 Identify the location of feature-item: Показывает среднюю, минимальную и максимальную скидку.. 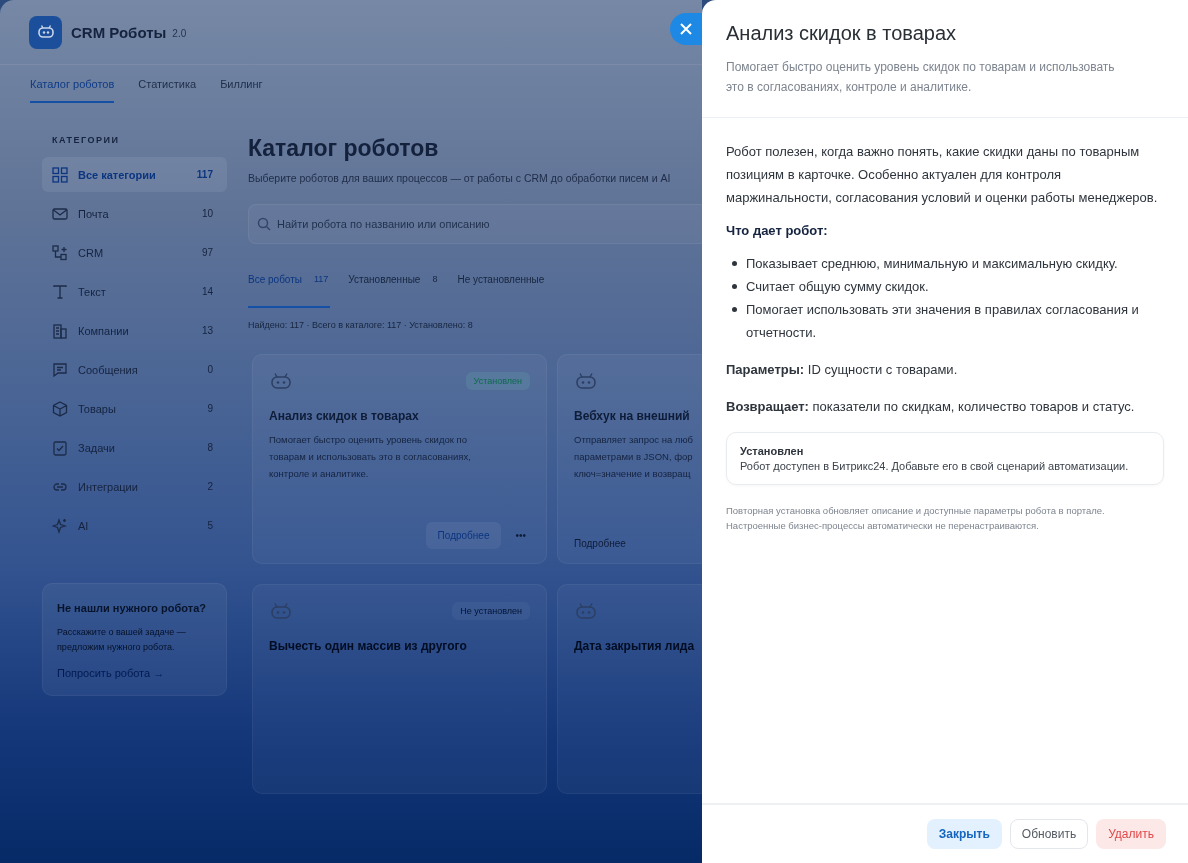
(932, 264).